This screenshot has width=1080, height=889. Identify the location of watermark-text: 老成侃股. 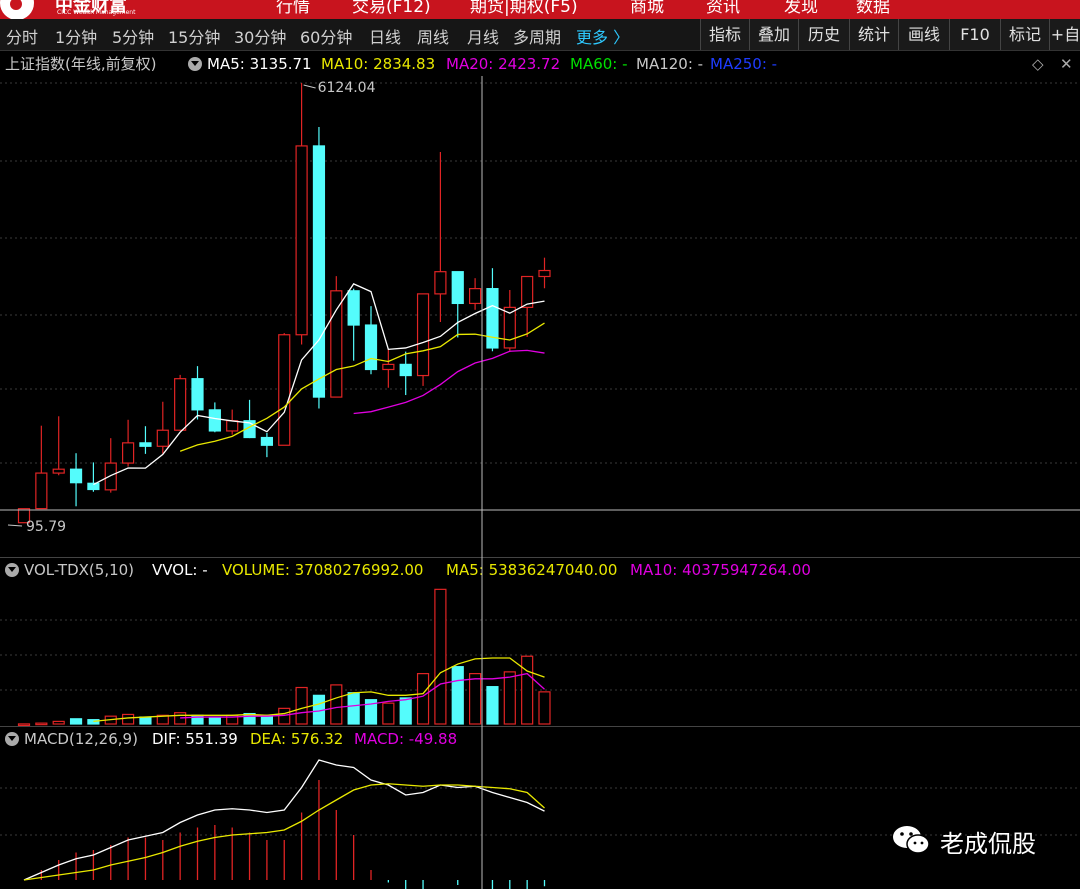
(988, 844).